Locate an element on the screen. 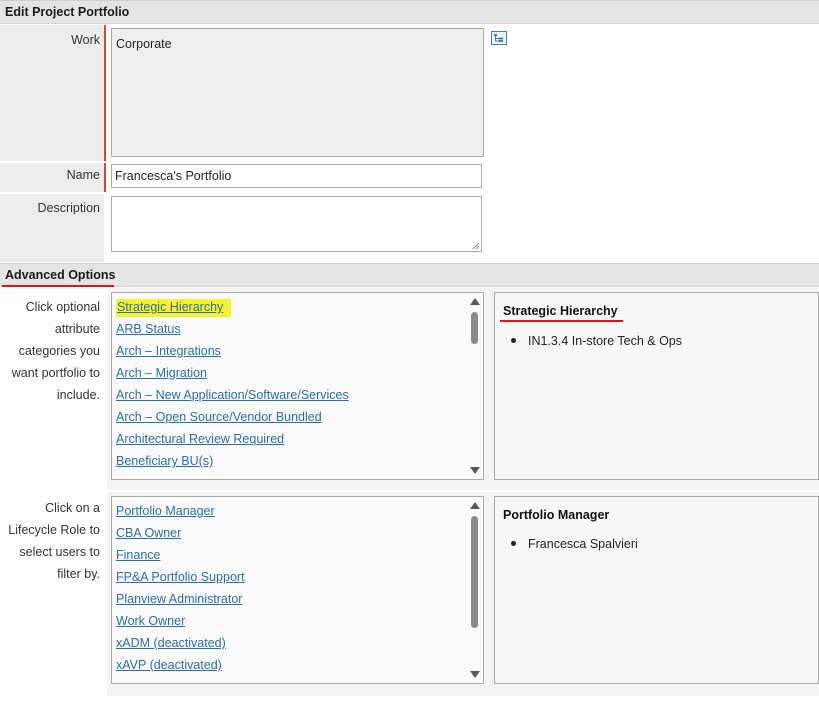 The width and height of the screenshot is (819, 702). list-item: Finance is located at coordinates (180, 555).